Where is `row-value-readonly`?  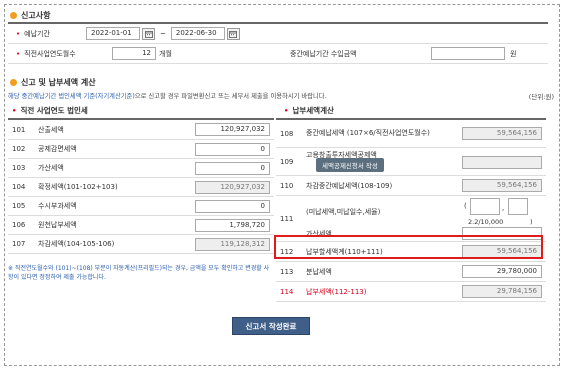
row-value-readonly is located at coordinates (502, 162).